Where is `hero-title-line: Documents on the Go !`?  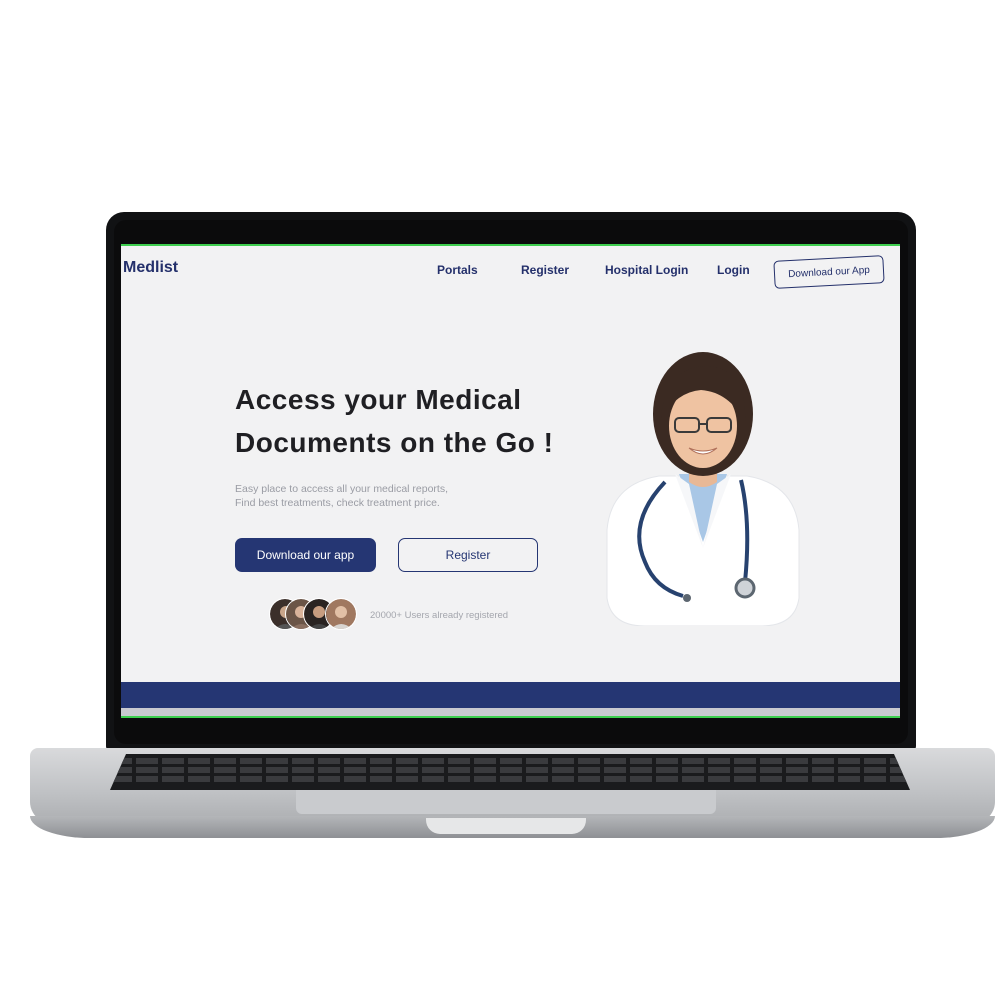
hero-title-line: Documents on the Go ! is located at coordinates (394, 442).